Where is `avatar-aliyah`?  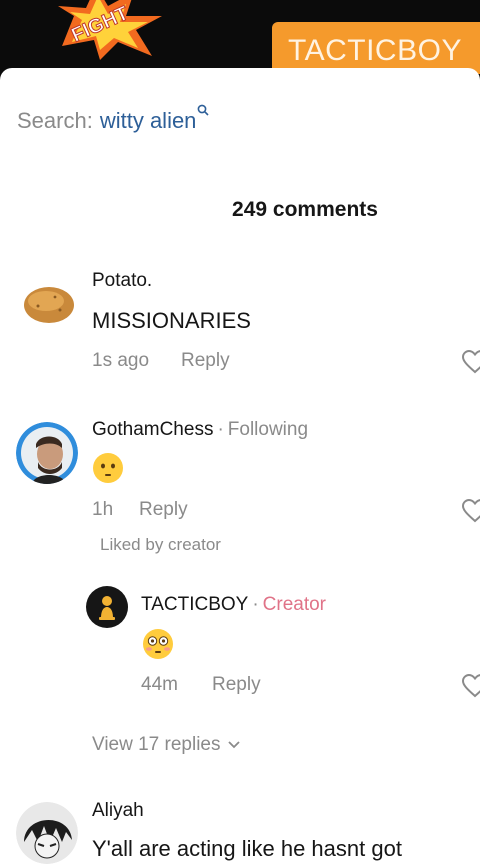
avatar-aliyah is located at coordinates (47, 833).